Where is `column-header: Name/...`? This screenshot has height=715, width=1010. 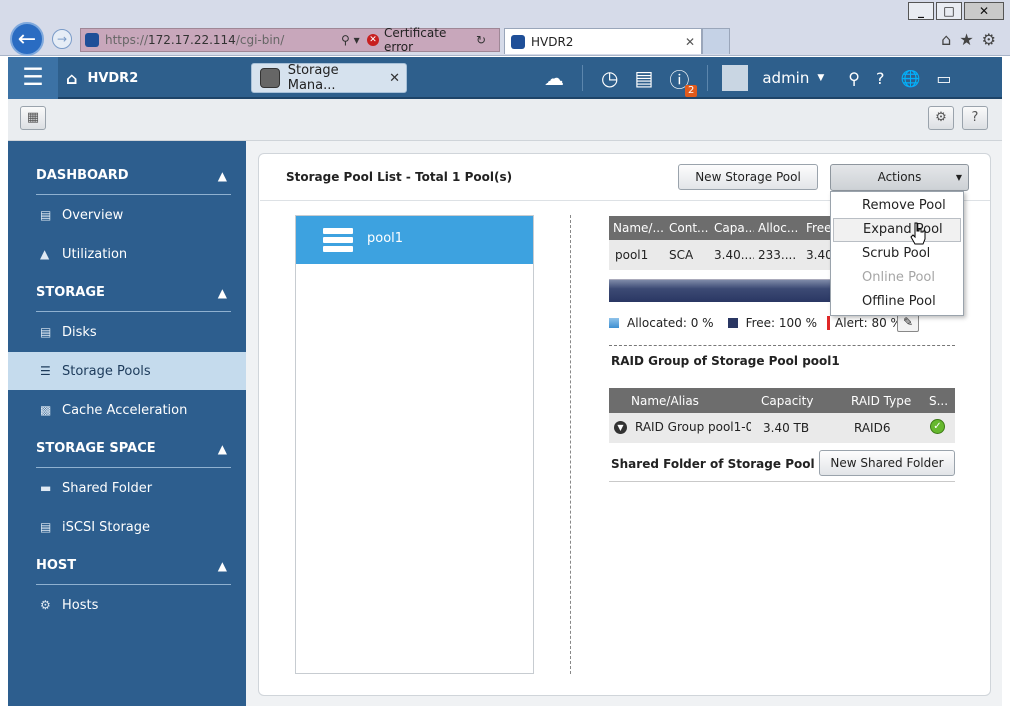
column-header: Name/... is located at coordinates (637, 228).